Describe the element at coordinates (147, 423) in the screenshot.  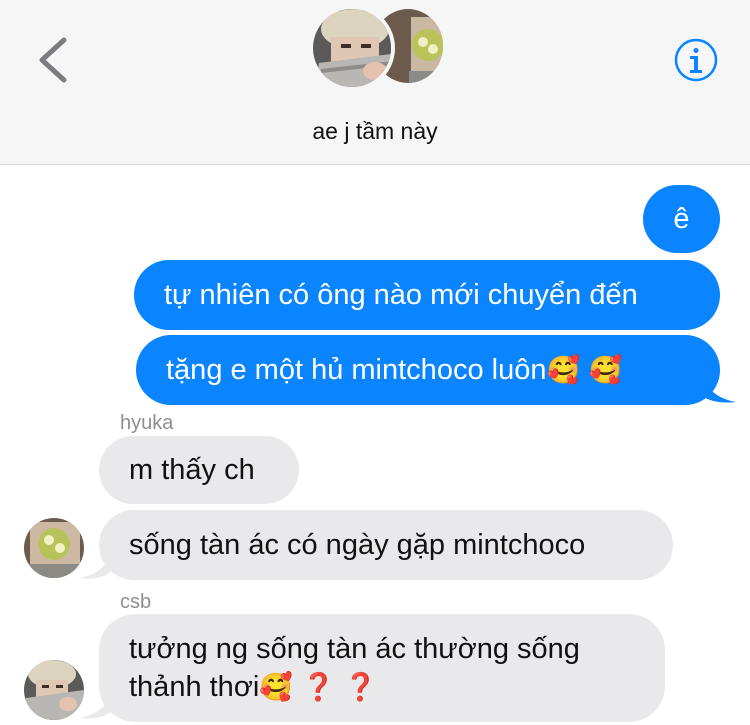
I see `sender-name: hyuka` at that location.